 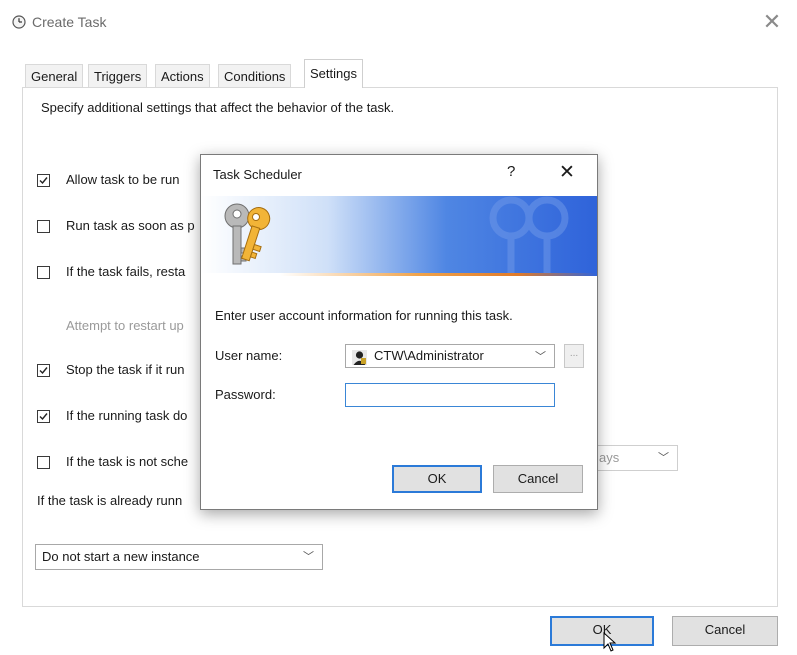 What do you see at coordinates (125, 325) in the screenshot?
I see `restart-attempts-label: Attempt to restart up` at bounding box center [125, 325].